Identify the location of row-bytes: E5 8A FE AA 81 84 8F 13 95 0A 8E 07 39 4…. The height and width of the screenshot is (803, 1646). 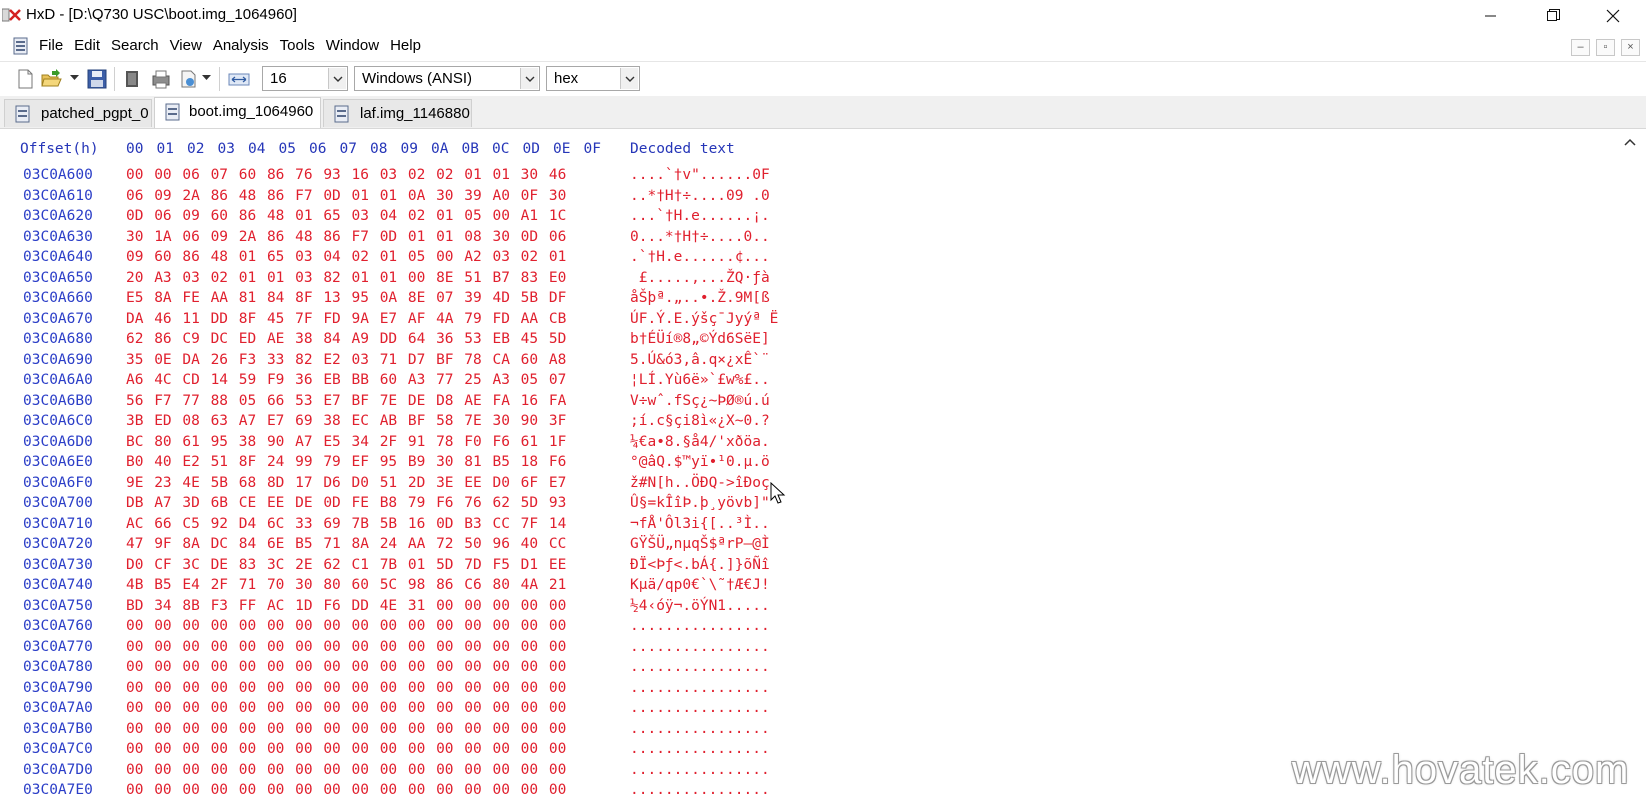
(346, 298).